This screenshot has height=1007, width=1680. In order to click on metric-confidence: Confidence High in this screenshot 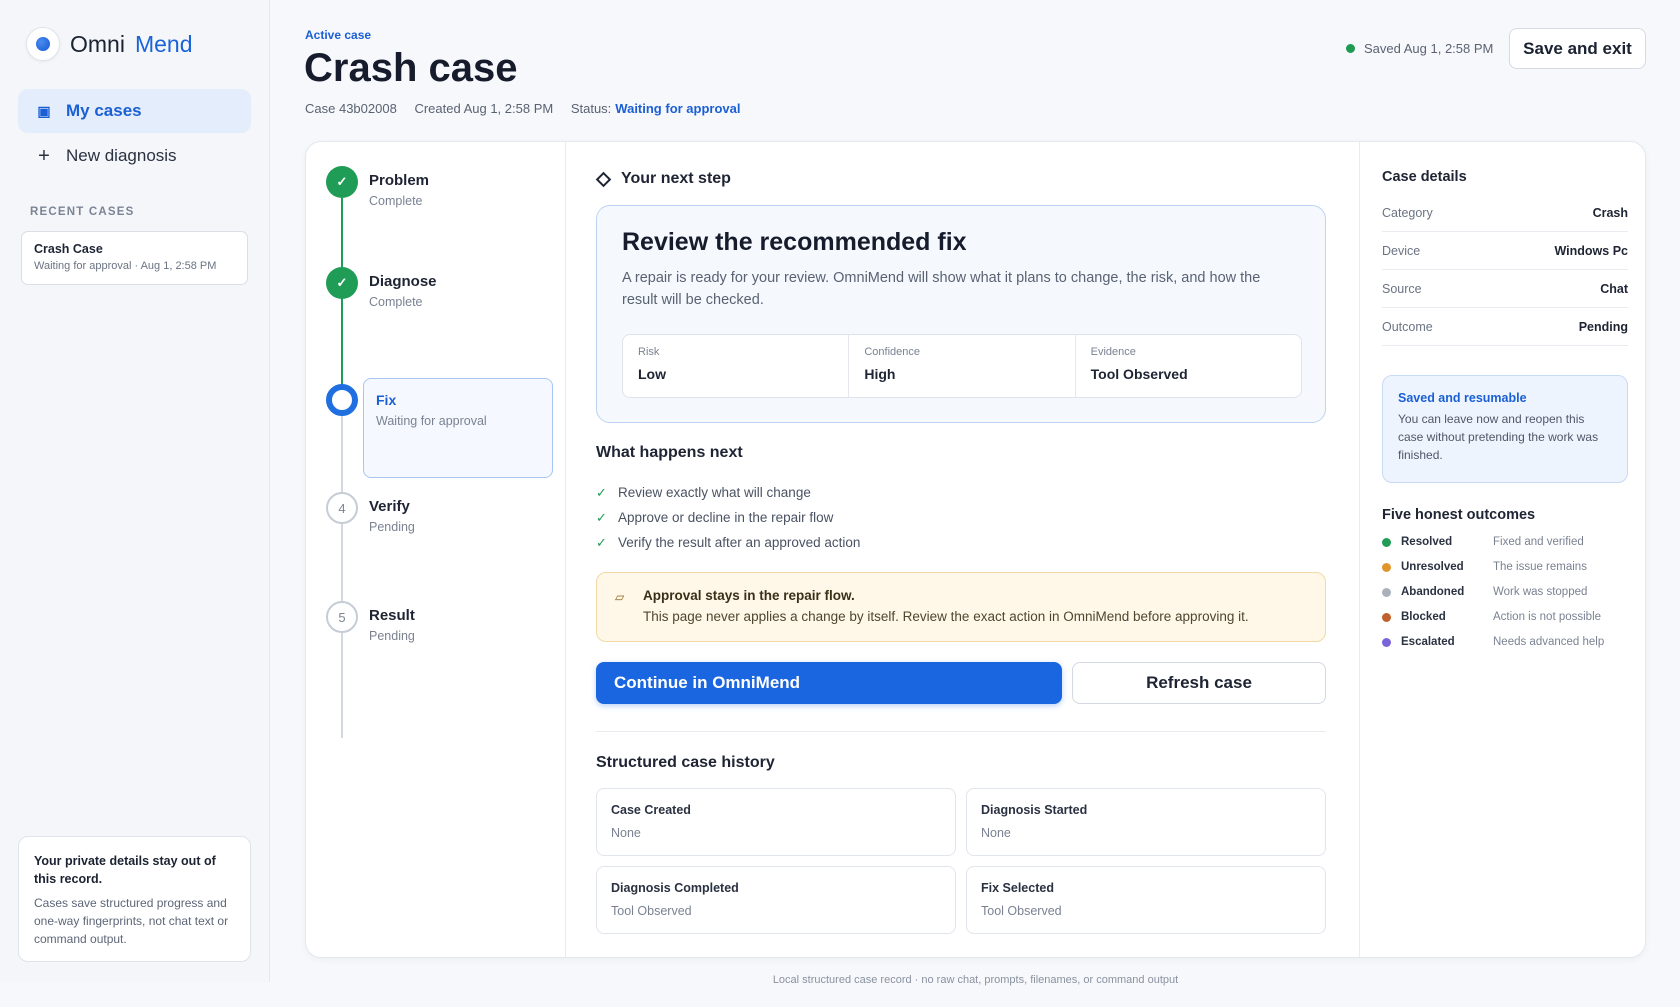, I will do `click(962, 366)`.